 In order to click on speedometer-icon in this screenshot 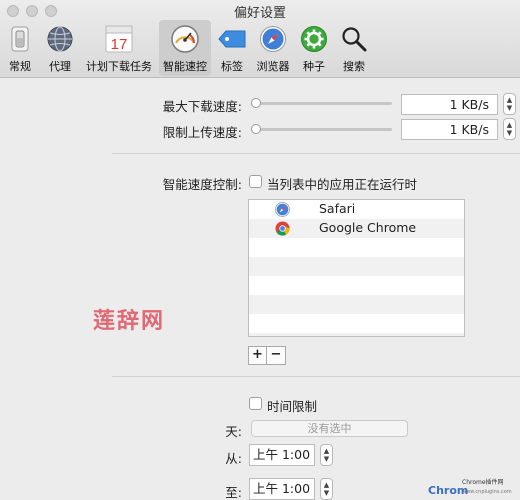, I will do `click(185, 39)`.